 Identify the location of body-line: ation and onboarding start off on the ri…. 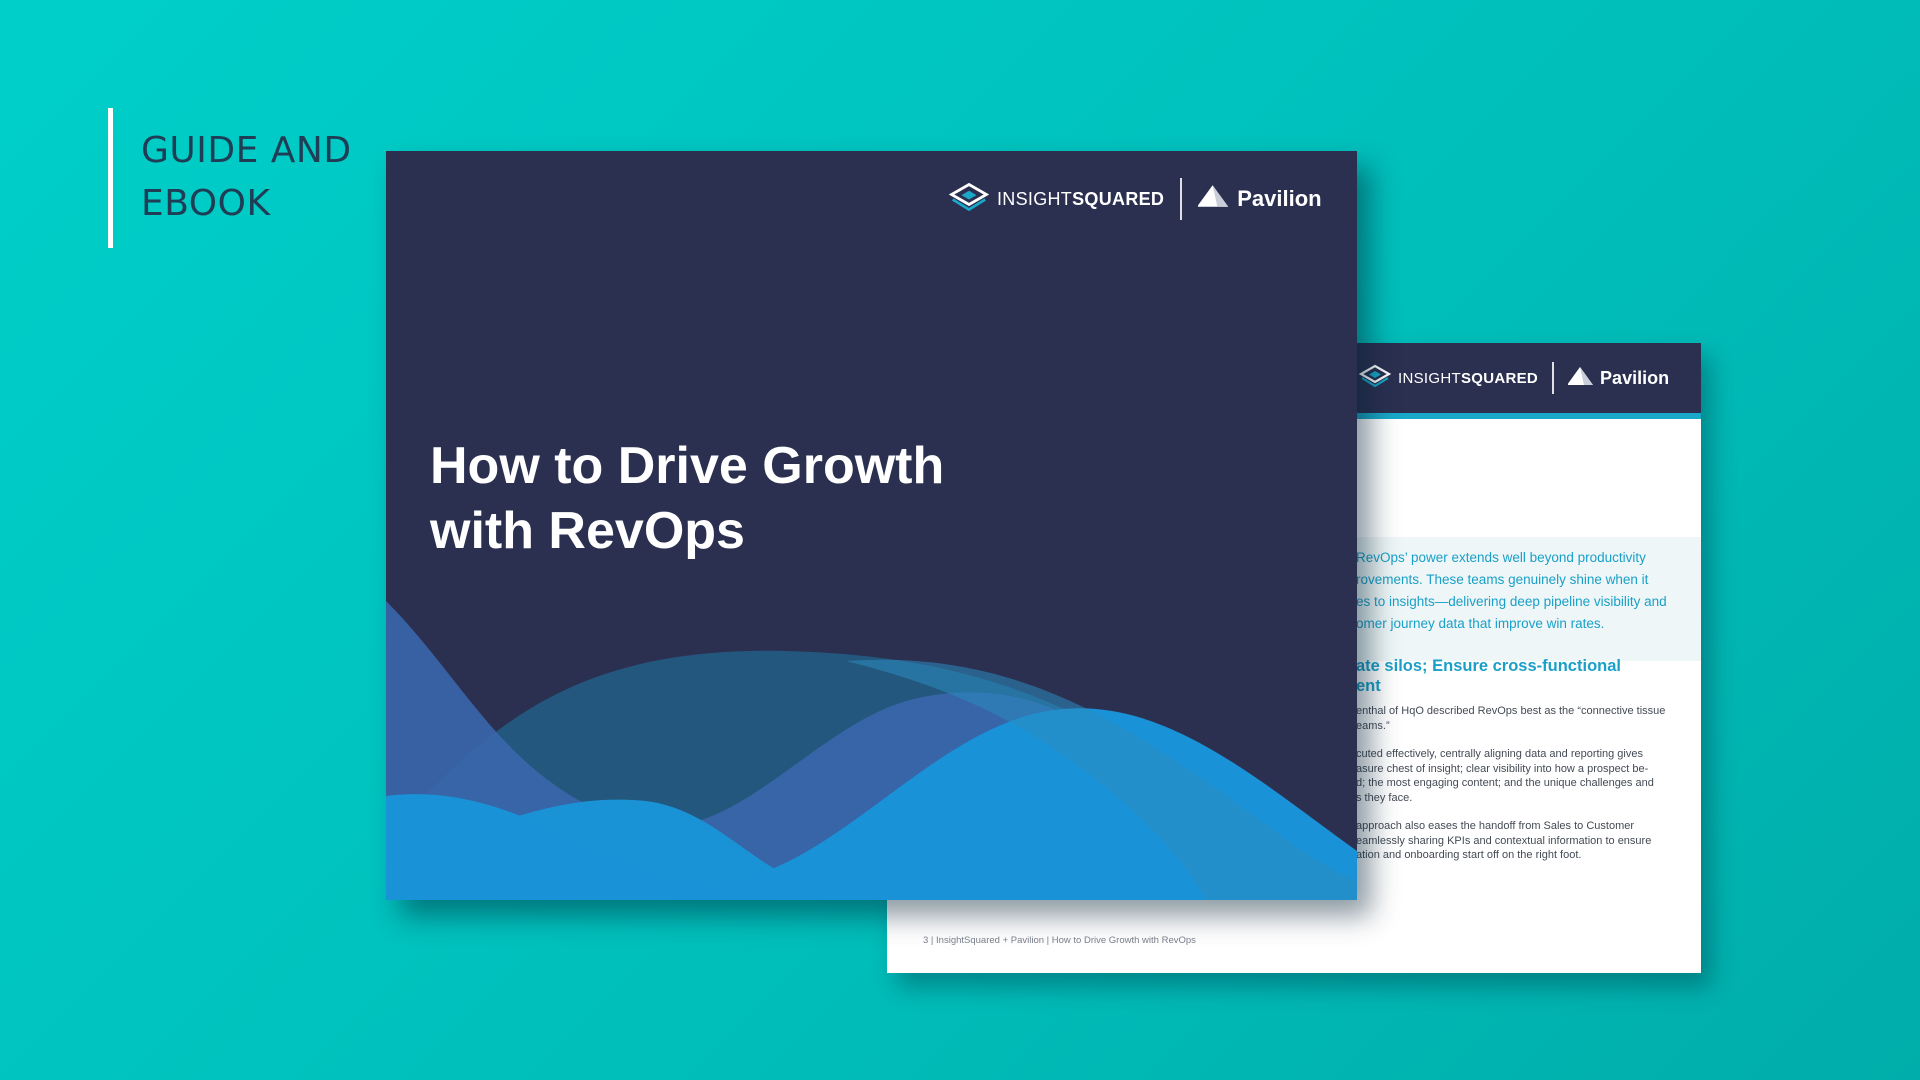
(1469, 855).